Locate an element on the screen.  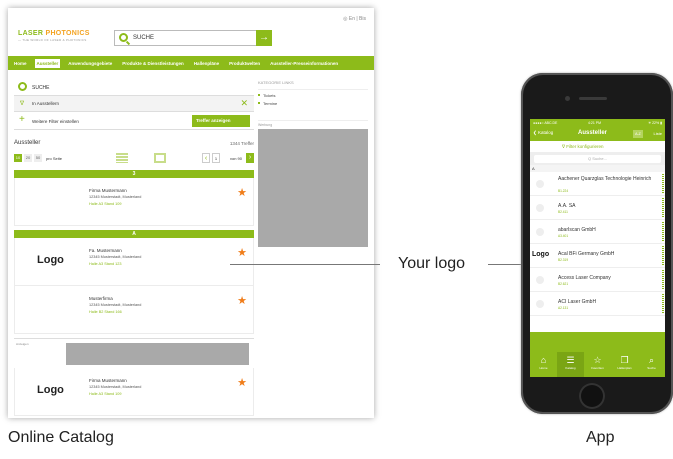
nav-hallenplaene: Hallenpläne is located at coordinates (206, 63).